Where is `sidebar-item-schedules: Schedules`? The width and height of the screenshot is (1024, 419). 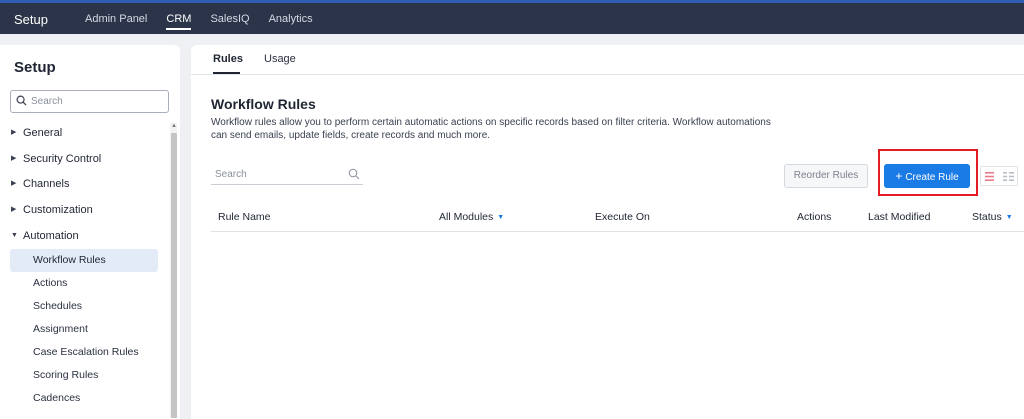
sidebar-item-schedules: Schedules is located at coordinates (84, 306).